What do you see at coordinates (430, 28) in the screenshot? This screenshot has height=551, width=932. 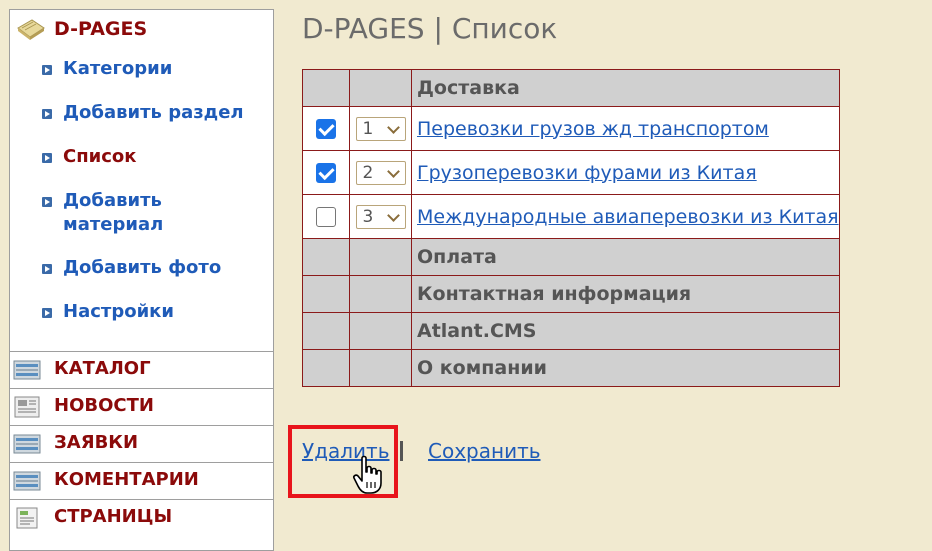 I see `page-title: D-PAGES | Список` at bounding box center [430, 28].